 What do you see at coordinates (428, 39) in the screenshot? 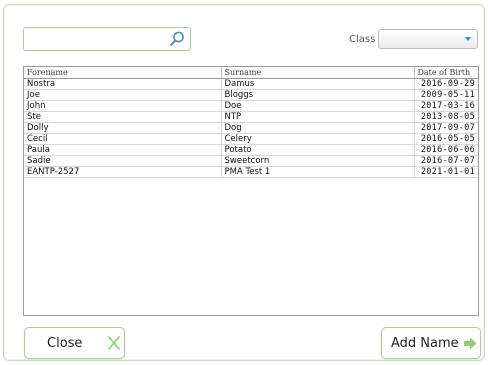
I see `class-select` at bounding box center [428, 39].